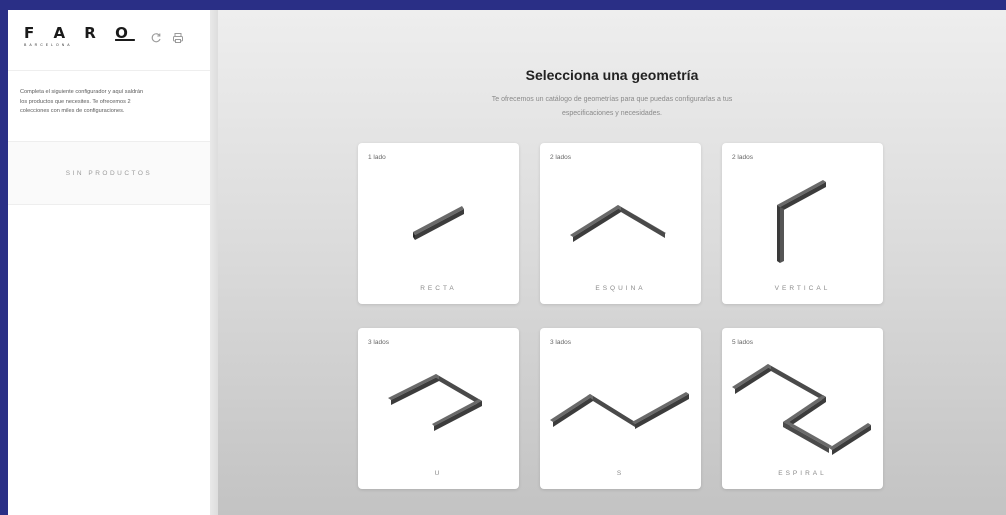  I want to click on sidebar-header: F A R O BARCELONA, so click(109, 40).